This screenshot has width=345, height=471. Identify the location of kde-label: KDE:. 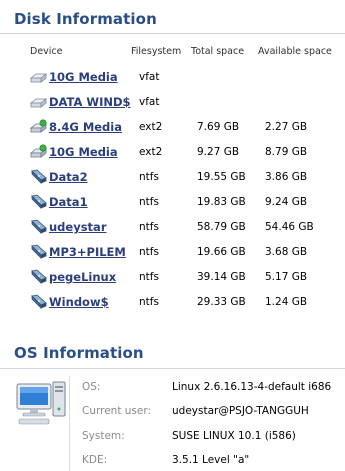
(95, 460).